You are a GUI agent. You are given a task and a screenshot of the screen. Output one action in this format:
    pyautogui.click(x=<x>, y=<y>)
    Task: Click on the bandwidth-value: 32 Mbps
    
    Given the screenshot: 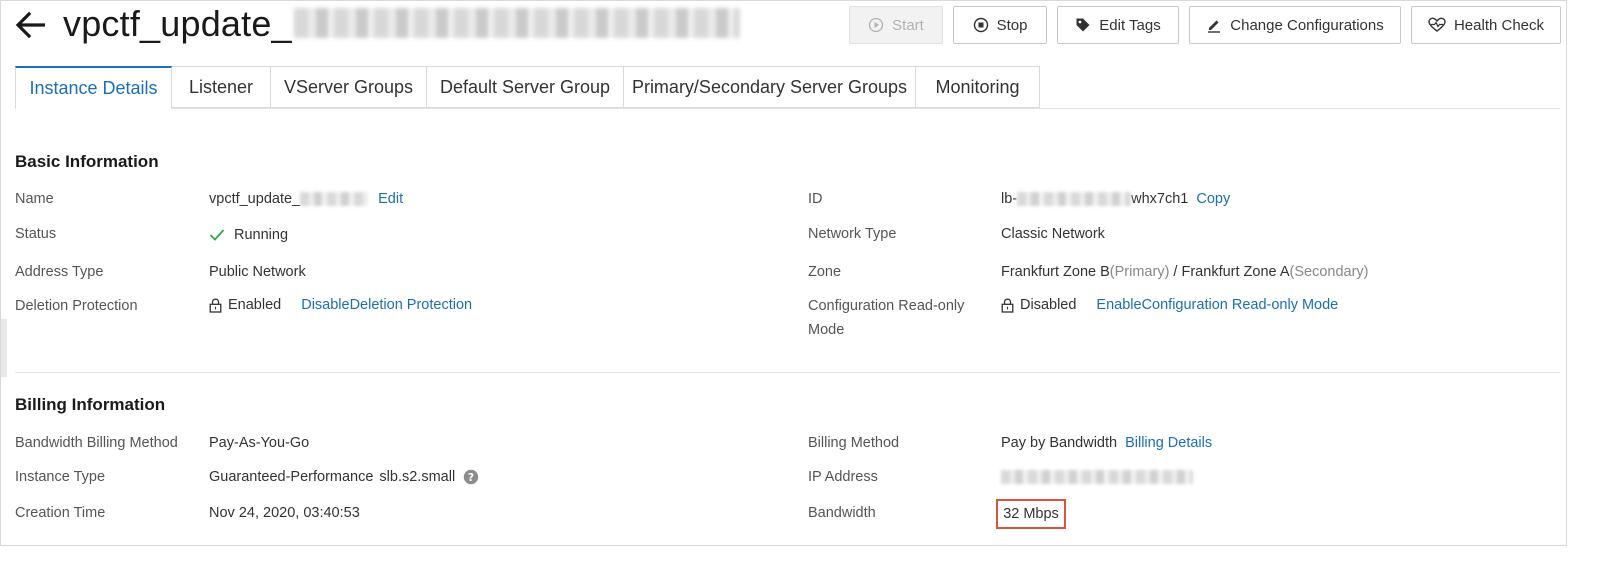 What is the action you would take?
    pyautogui.click(x=1031, y=514)
    